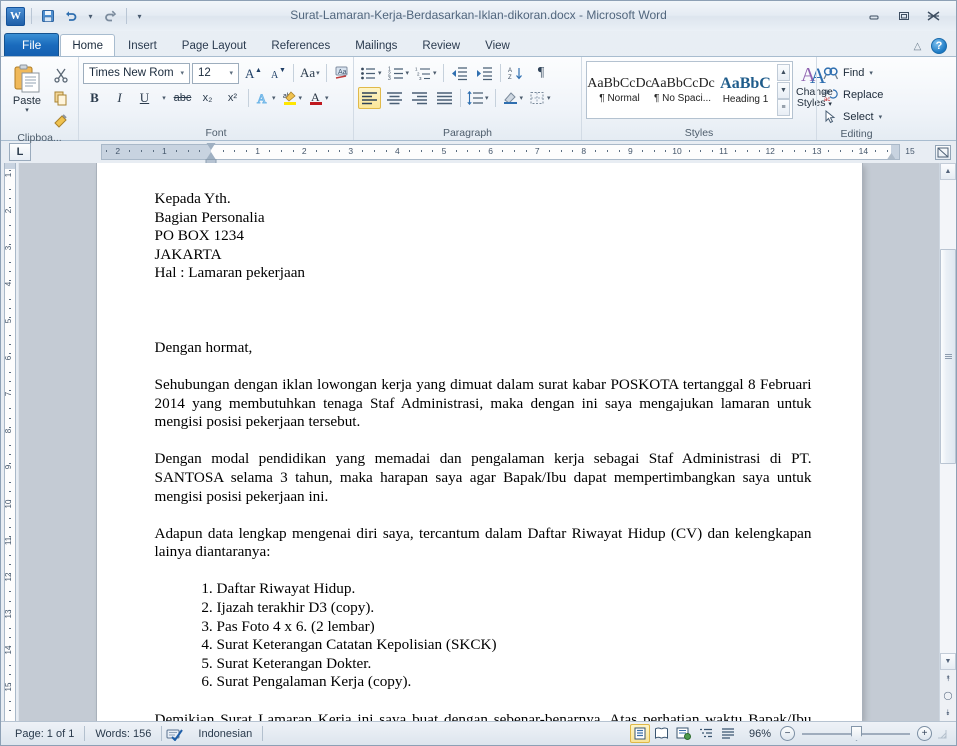 Image resolution: width=957 pixels, height=746 pixels. I want to click on align-left-button, so click(369, 98).